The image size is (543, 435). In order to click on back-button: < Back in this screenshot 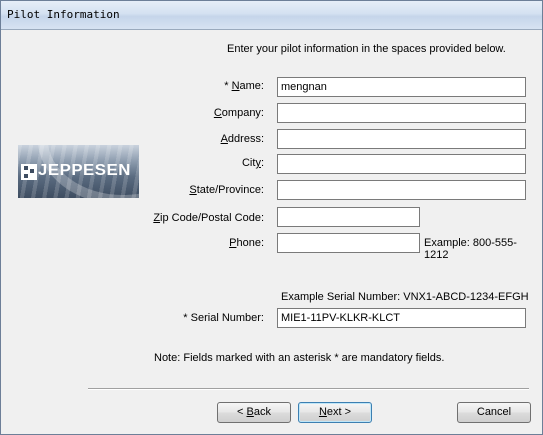, I will do `click(254, 412)`.